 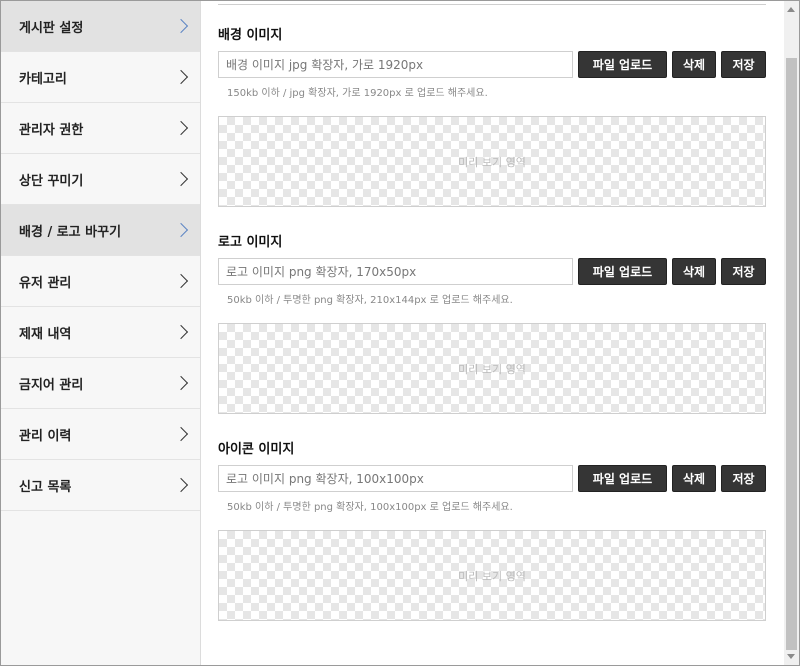 What do you see at coordinates (100, 128) in the screenshot?
I see `sidebar-item-admin-permissions: 관리자 권한` at bounding box center [100, 128].